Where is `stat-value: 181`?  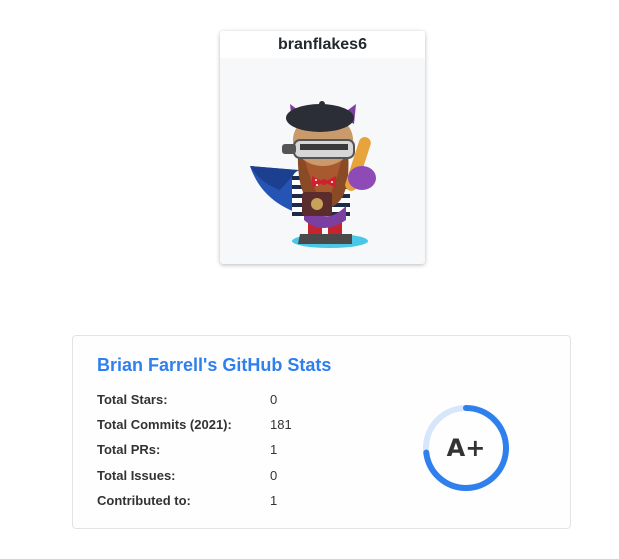
stat-value: 181 is located at coordinates (281, 424).